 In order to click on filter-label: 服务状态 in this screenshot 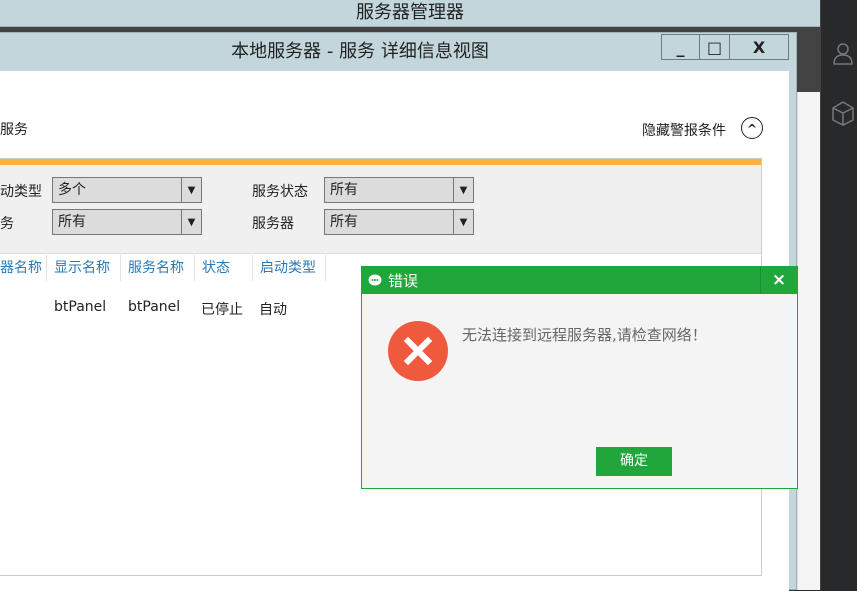, I will do `click(280, 192)`.